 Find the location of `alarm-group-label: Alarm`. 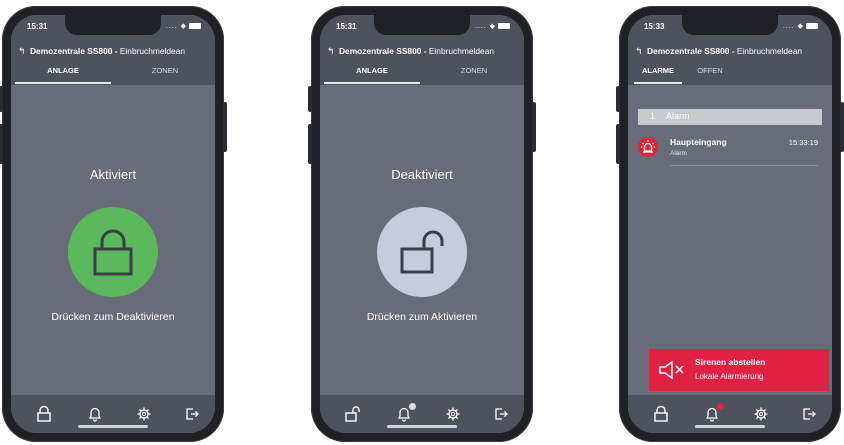

alarm-group-label: Alarm is located at coordinates (678, 116).